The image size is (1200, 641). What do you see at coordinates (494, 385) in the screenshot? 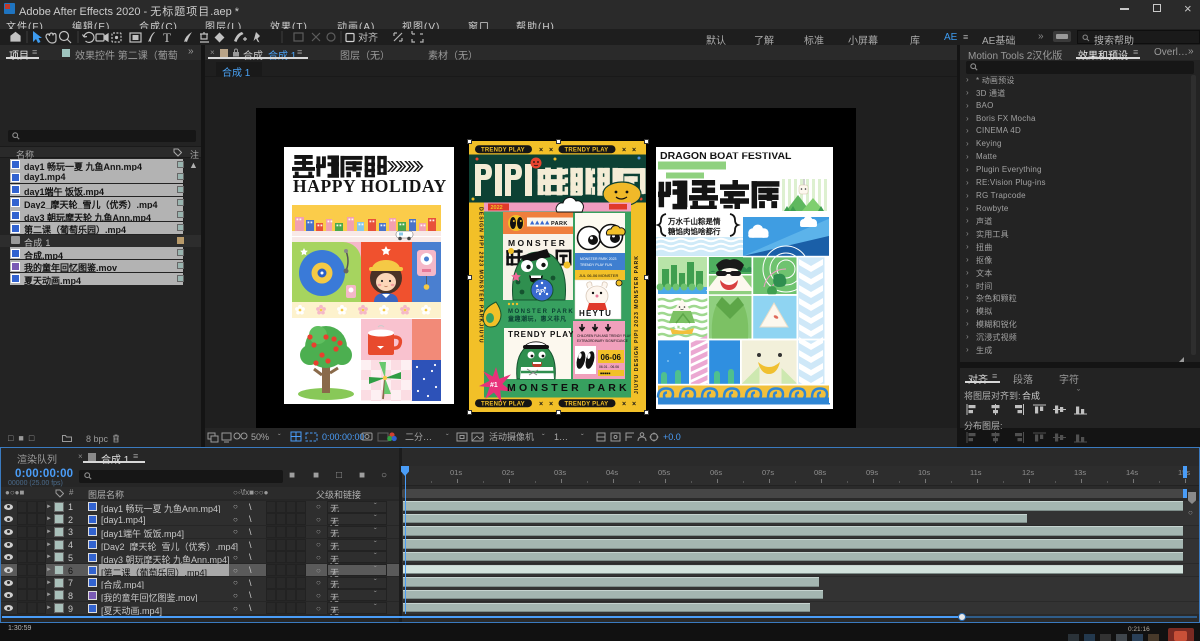
I see `svg-text: #1` at bounding box center [494, 385].